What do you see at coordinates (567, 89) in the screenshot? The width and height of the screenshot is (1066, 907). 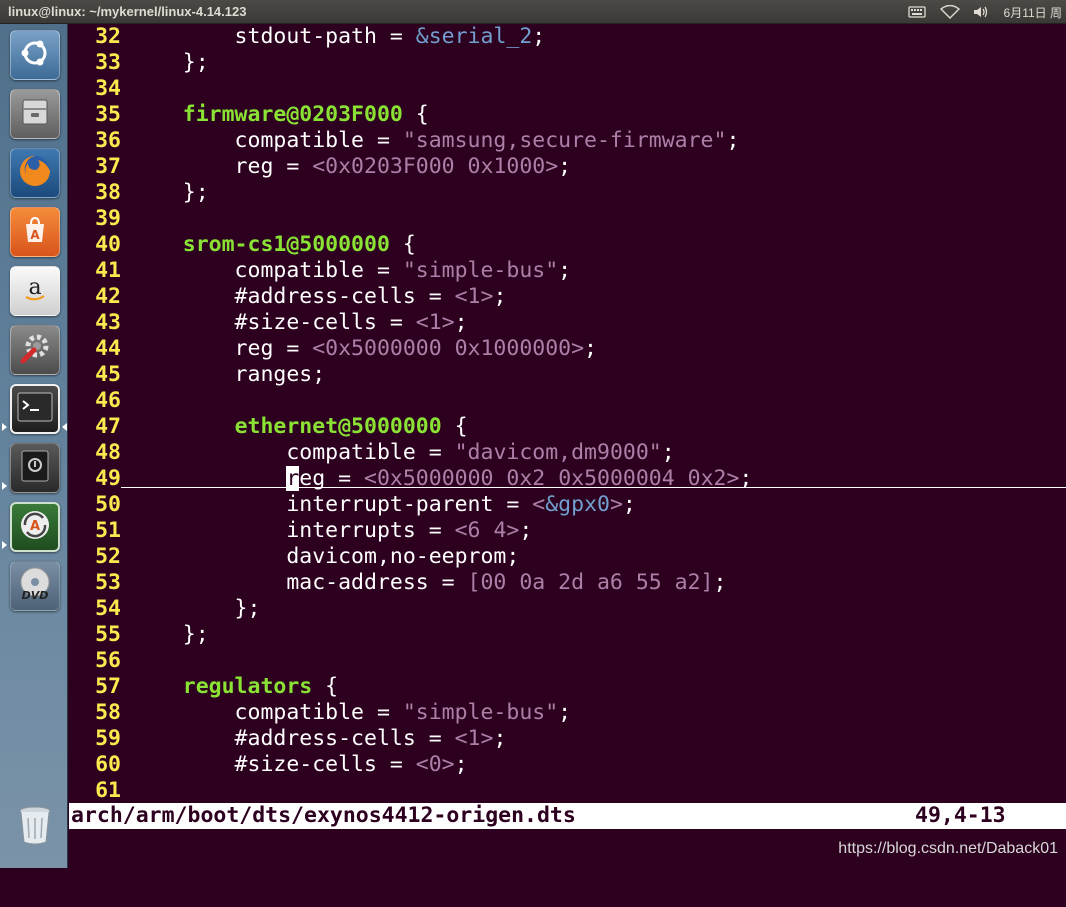 I see `code-line: 34` at bounding box center [567, 89].